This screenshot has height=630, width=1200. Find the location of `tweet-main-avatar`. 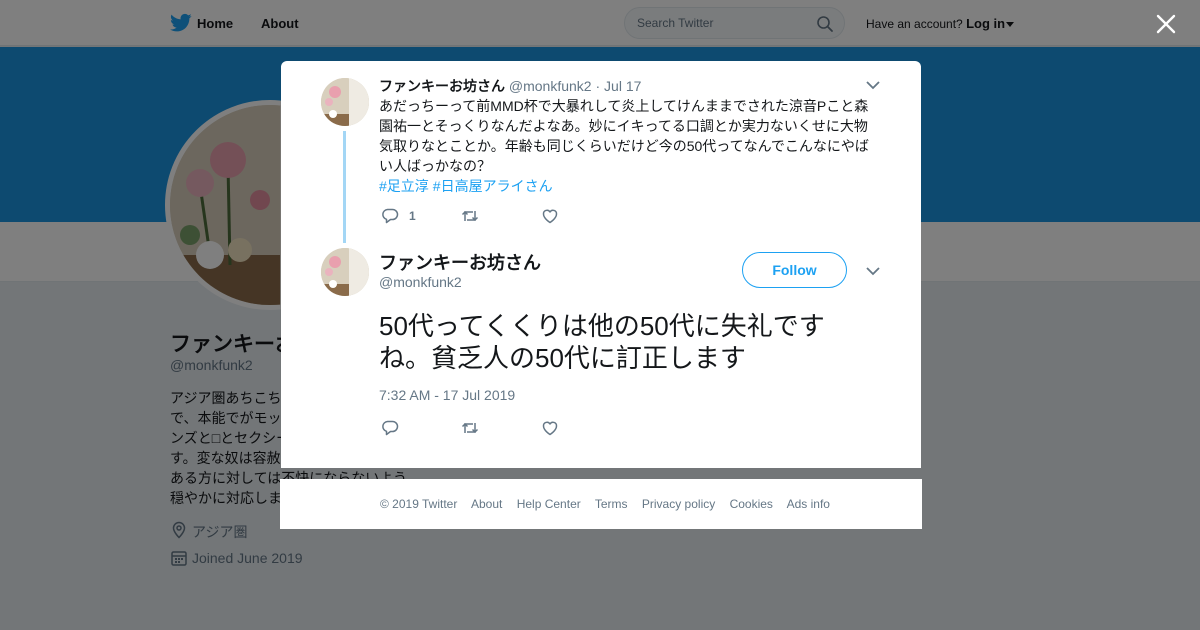

tweet-main-avatar is located at coordinates (345, 272).